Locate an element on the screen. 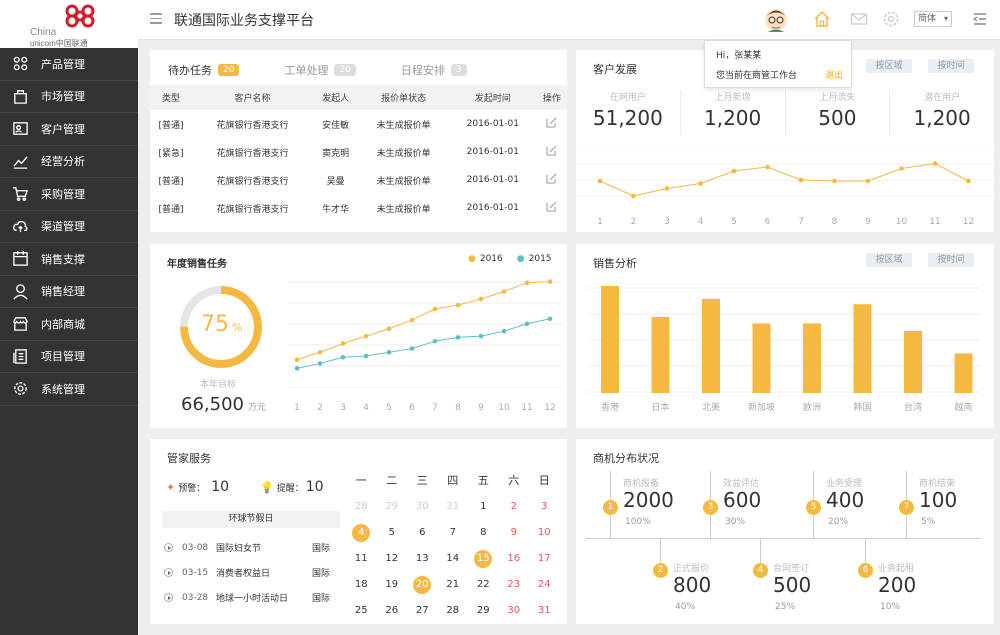 The width and height of the screenshot is (1000, 635). holiday-item: 03-08 国际妇女节 国际 is located at coordinates (251, 547).